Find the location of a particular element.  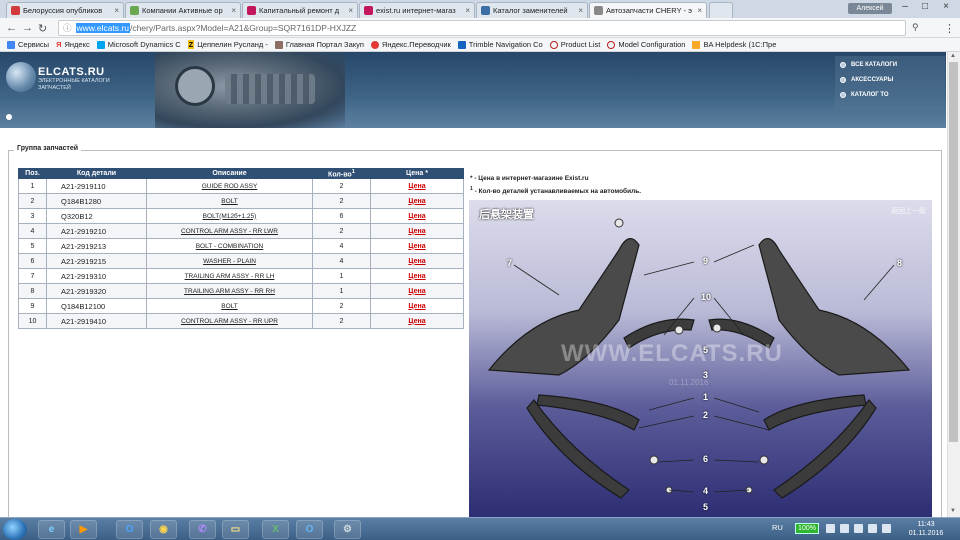

clock: 11:43 01.11.2016 is located at coordinates (926, 529).